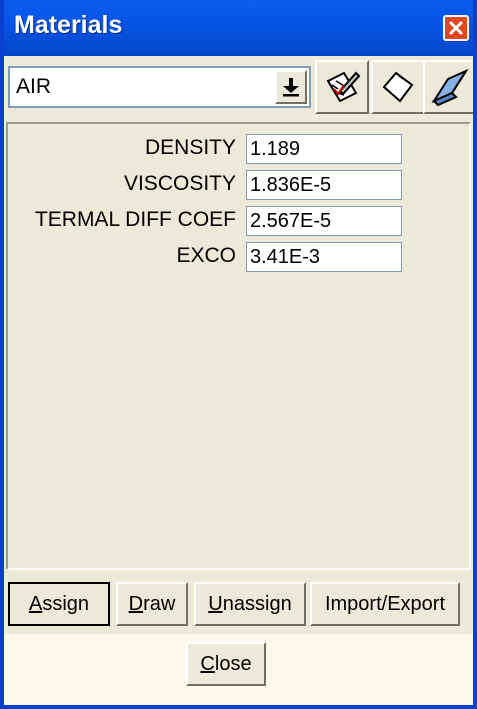  Describe the element at coordinates (215, 603) in the screenshot. I see `unassign-mnemonic: U` at that location.